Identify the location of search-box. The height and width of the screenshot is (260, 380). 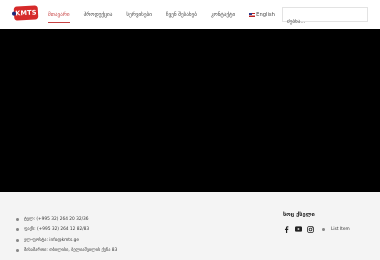
(325, 18).